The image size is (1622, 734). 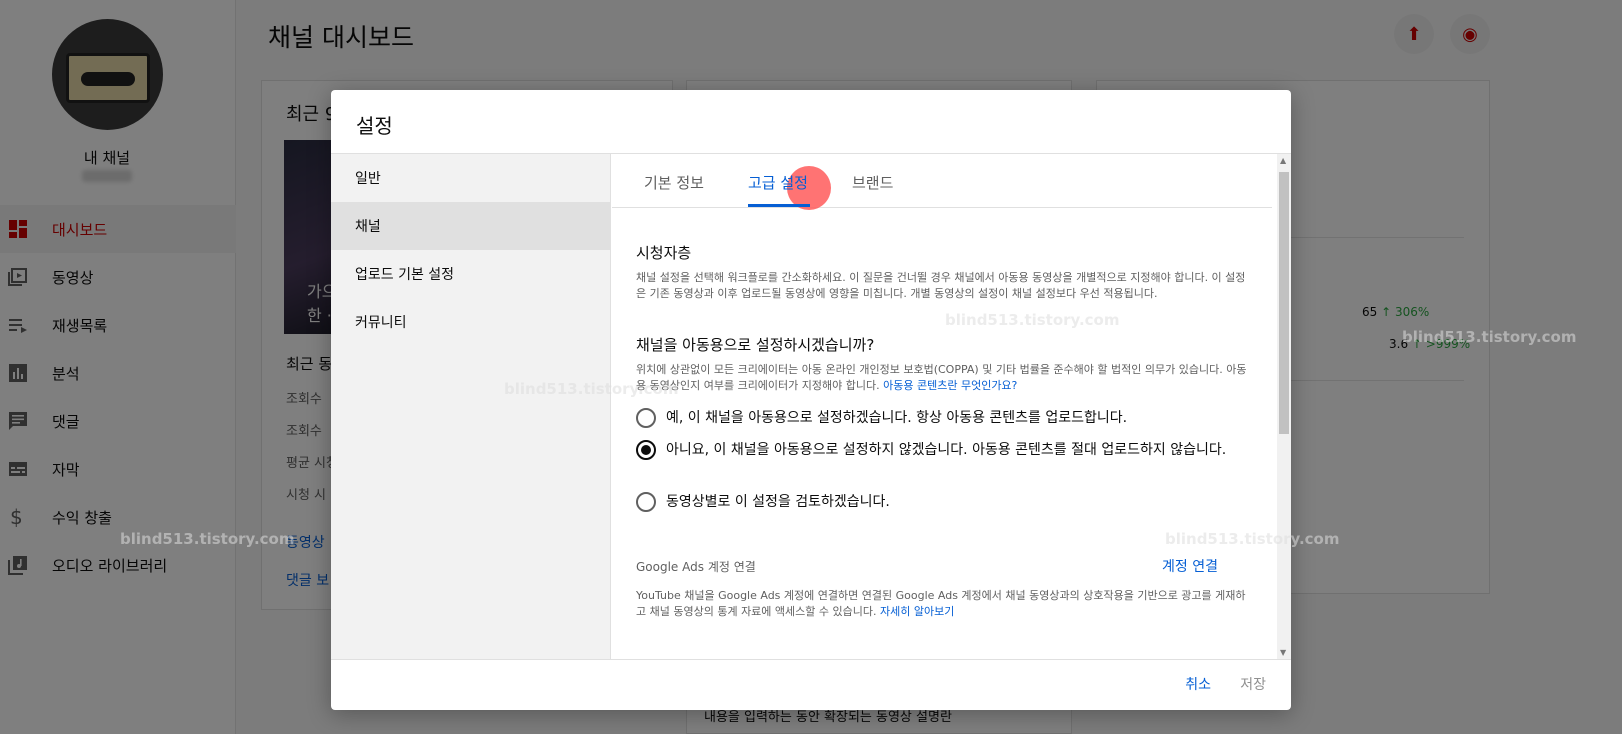 What do you see at coordinates (674, 182) in the screenshot?
I see `tab-basic-info: 기본 정보` at bounding box center [674, 182].